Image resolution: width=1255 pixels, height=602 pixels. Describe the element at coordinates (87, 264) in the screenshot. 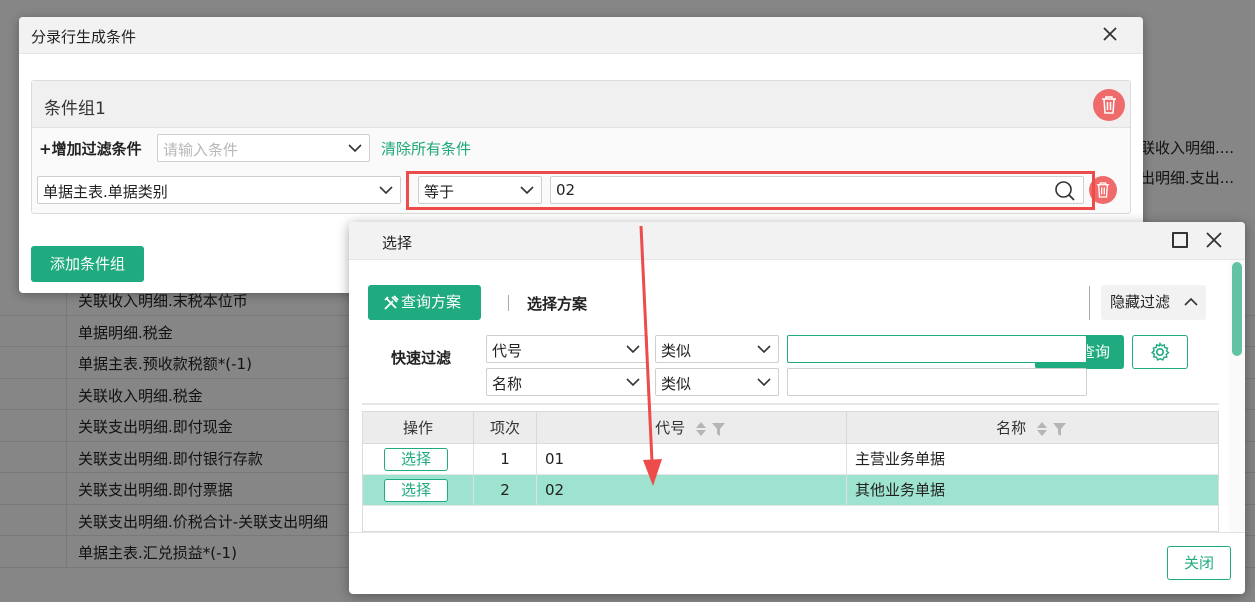

I see `add-condition-group-button: 添加条件组` at that location.